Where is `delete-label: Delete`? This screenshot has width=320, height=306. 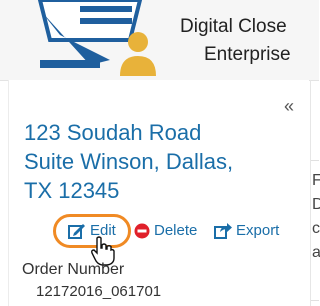
delete-label: Delete is located at coordinates (176, 230).